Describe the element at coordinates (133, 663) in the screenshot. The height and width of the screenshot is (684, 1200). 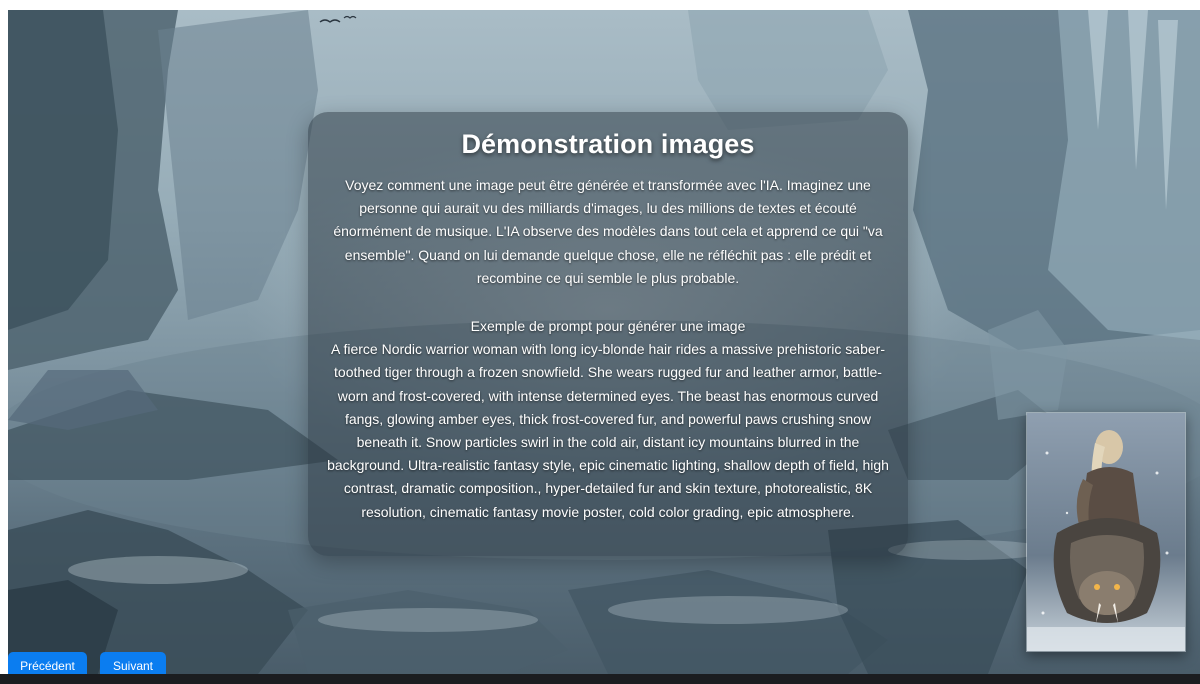
I see `next-button: Suivant` at that location.